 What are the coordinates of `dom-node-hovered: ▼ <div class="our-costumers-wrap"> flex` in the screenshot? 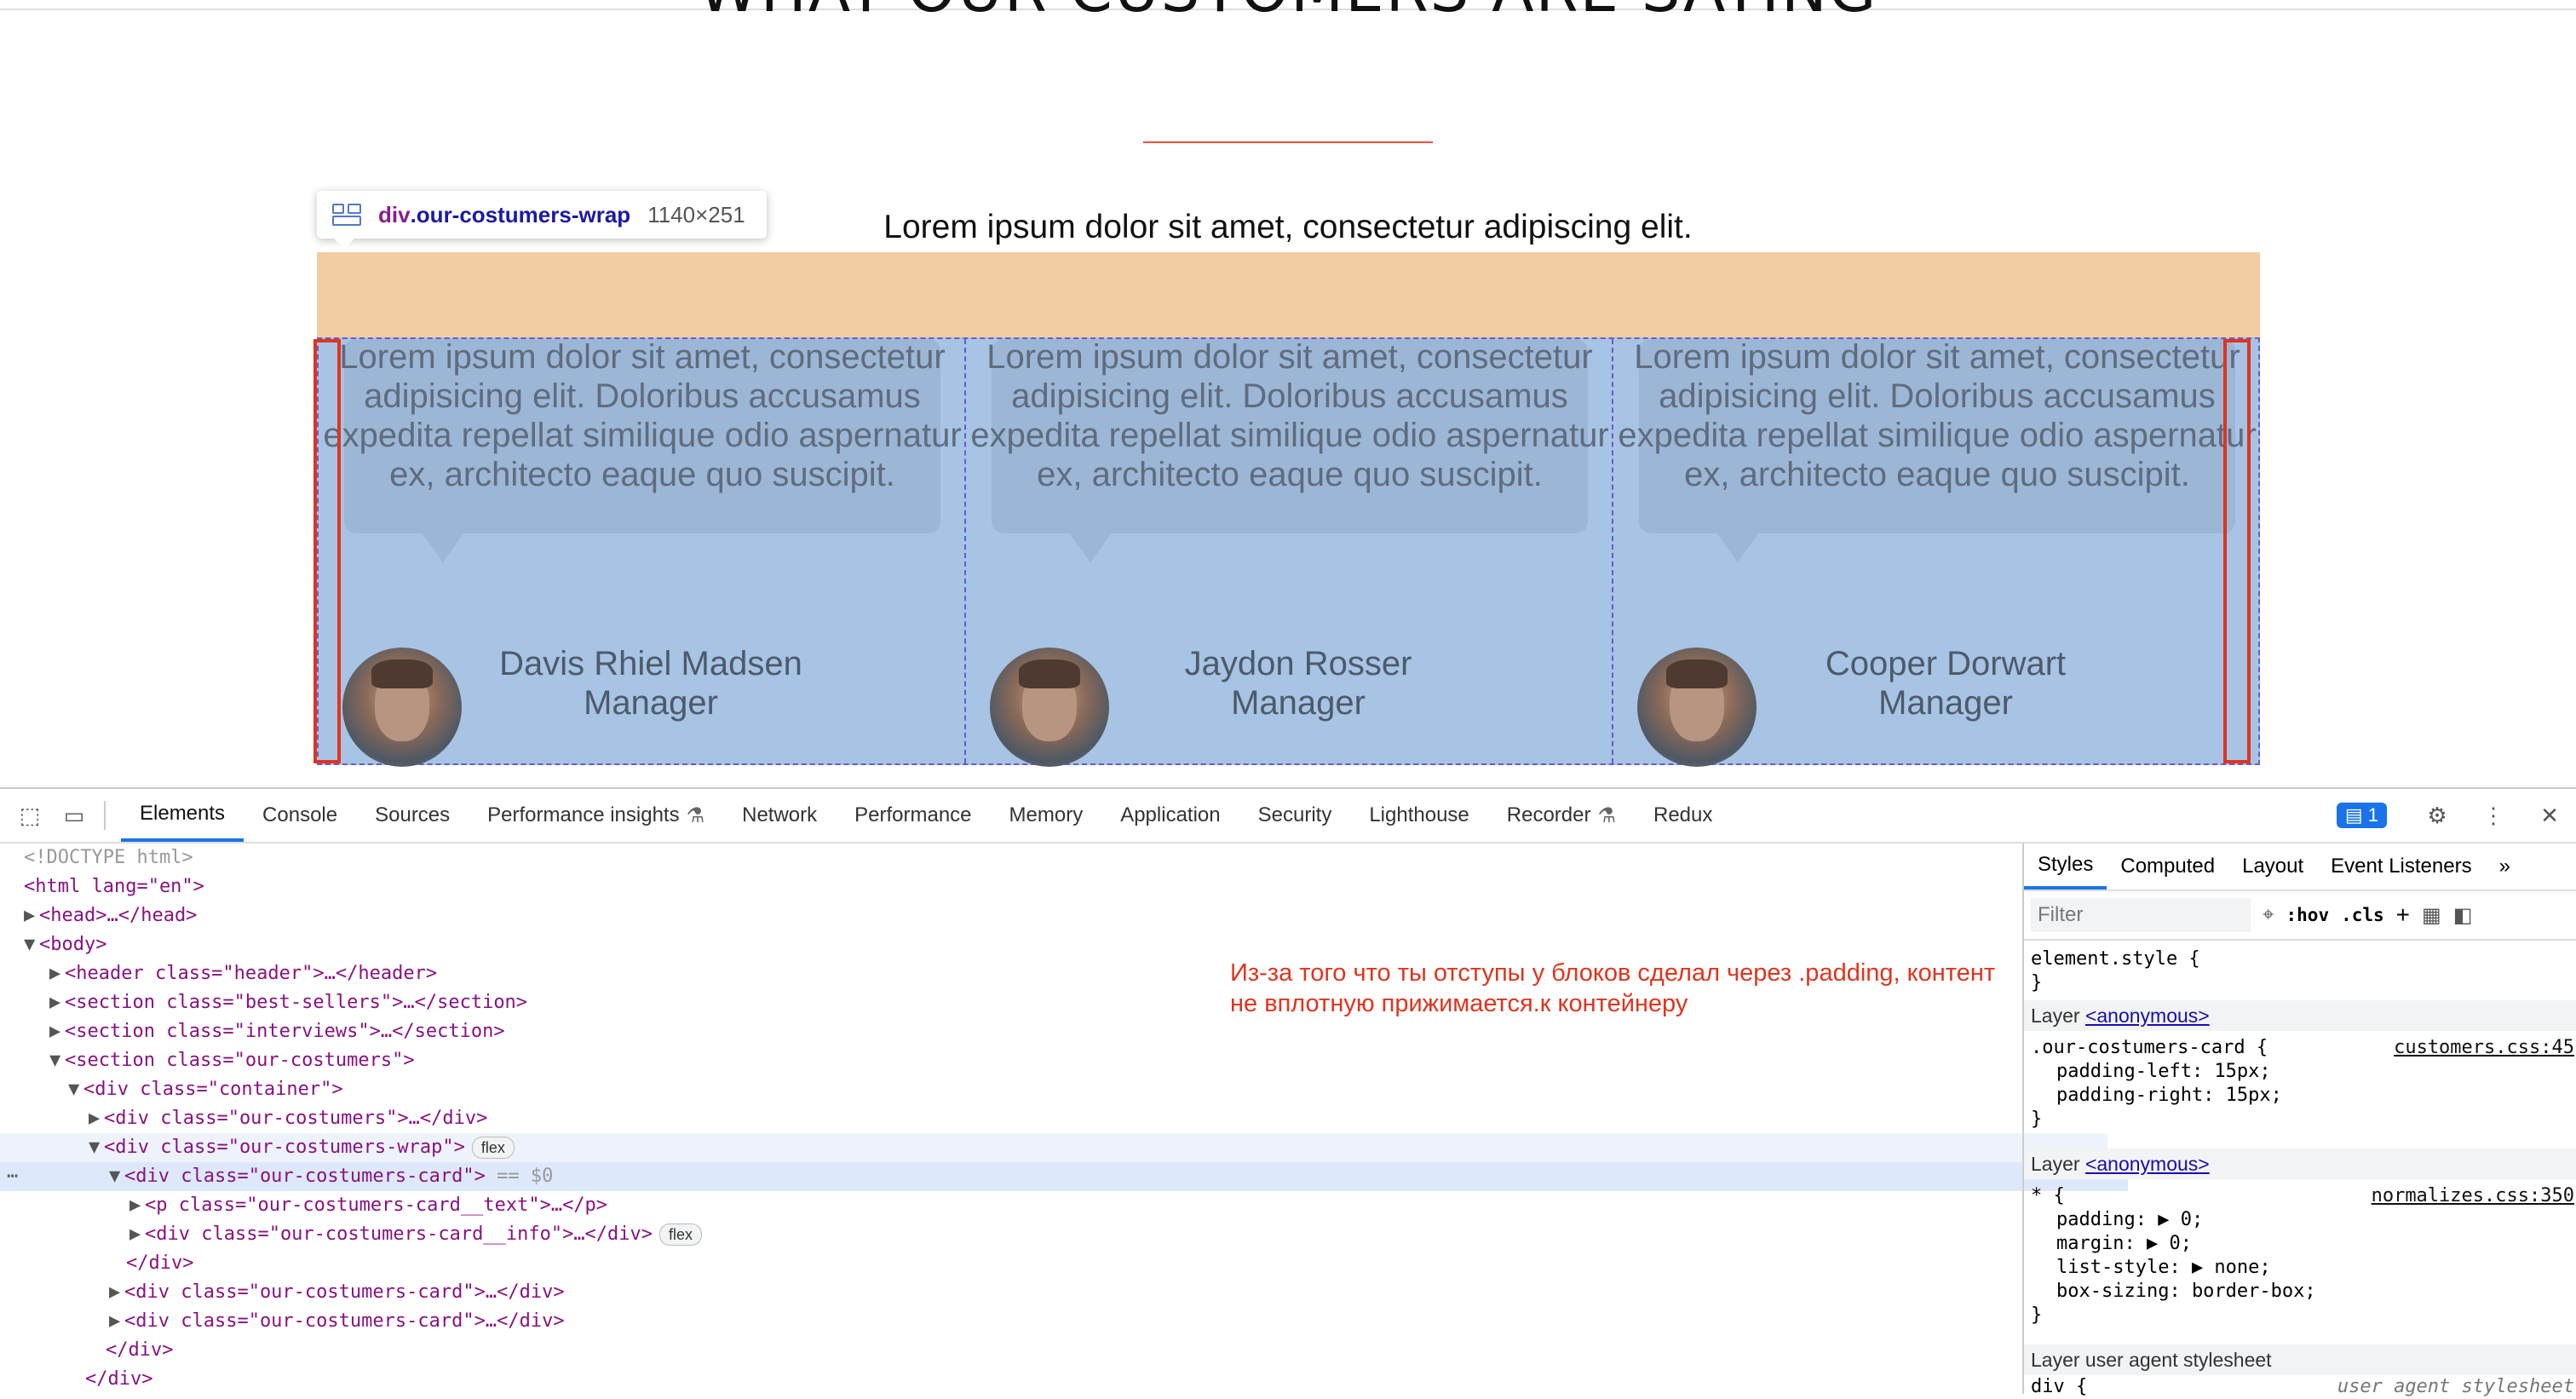 It's located at (1054, 1147).